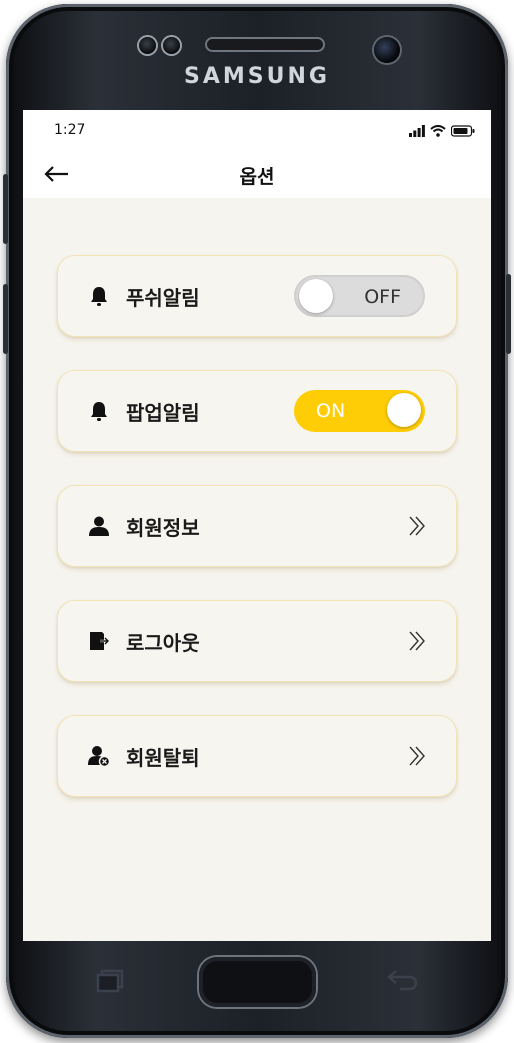 This screenshot has width=514, height=1043. What do you see at coordinates (257, 296) in the screenshot?
I see `menu-item-push-notification: 푸쉬알림 OFF` at bounding box center [257, 296].